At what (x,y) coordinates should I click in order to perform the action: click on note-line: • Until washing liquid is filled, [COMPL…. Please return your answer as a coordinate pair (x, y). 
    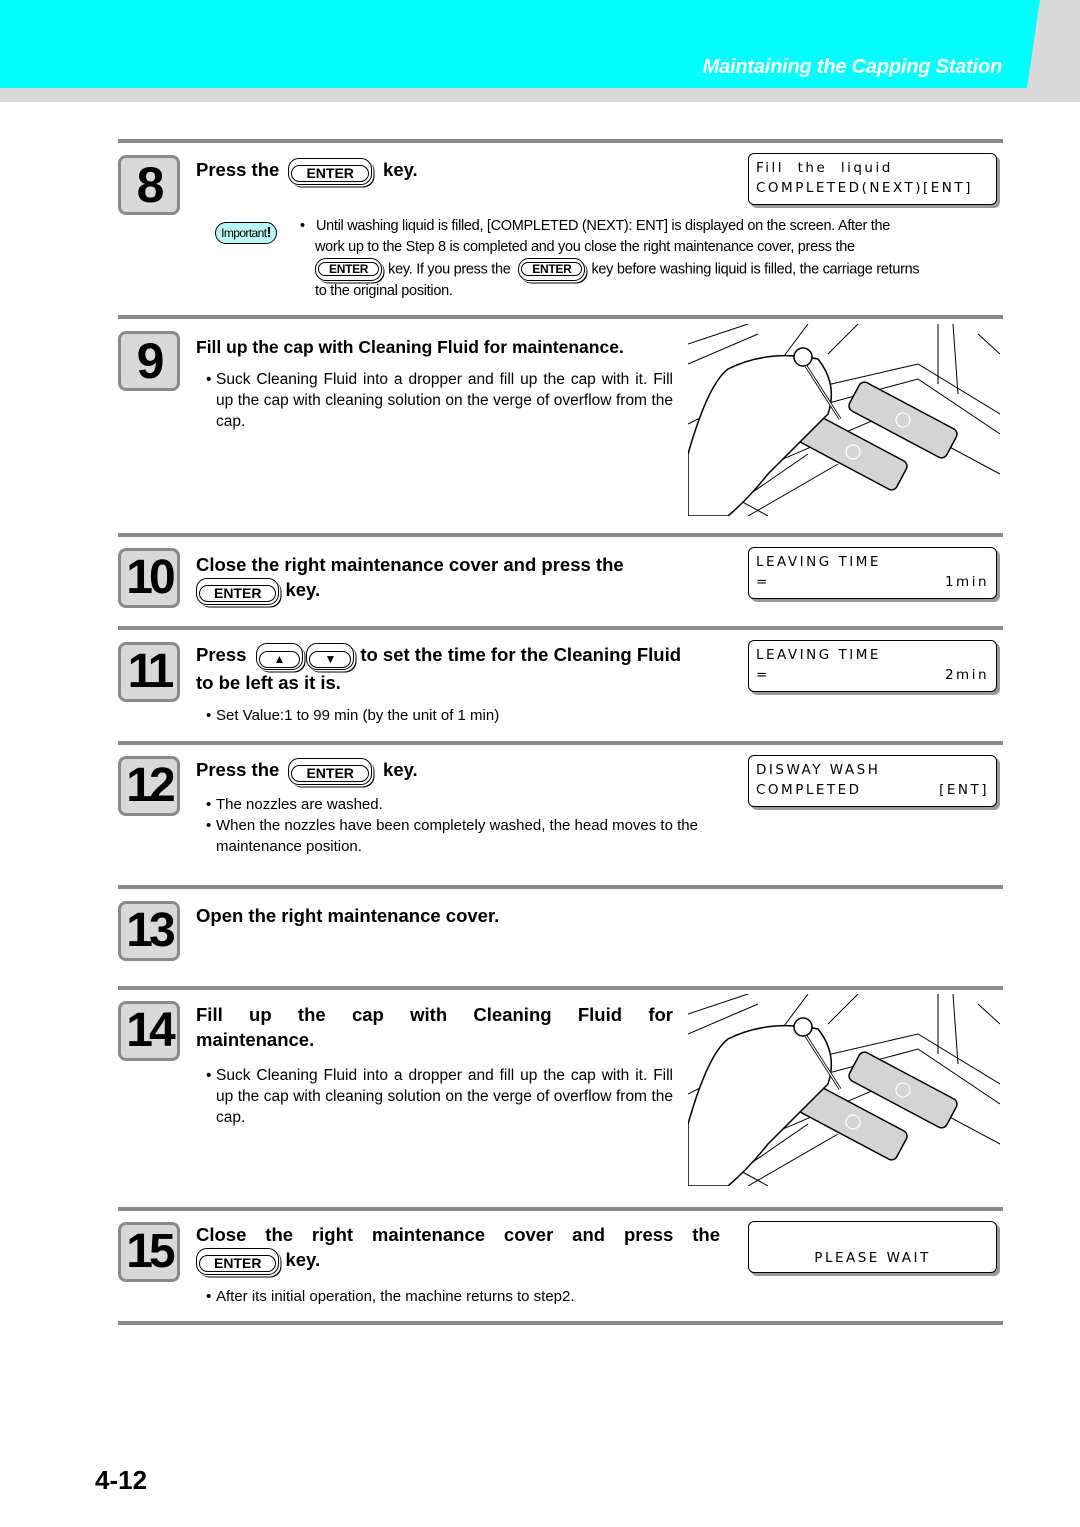
    Looking at the image, I should click on (595, 226).